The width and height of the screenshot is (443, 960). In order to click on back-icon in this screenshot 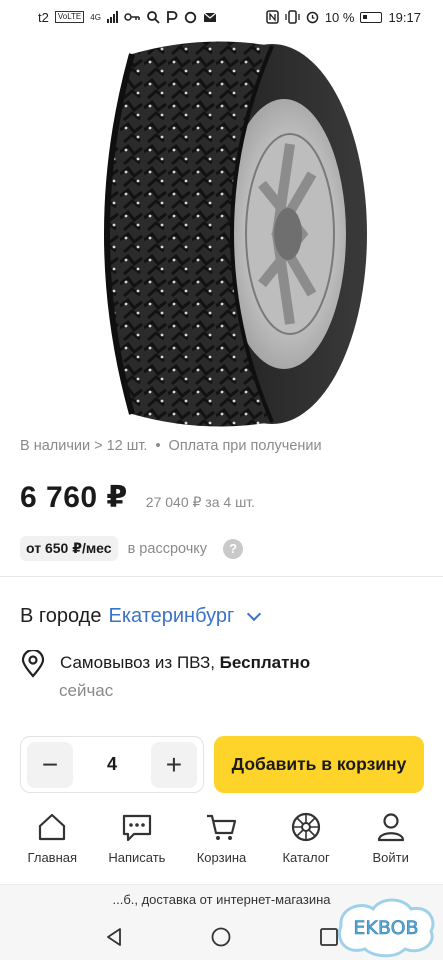, I will do `click(114, 937)`.